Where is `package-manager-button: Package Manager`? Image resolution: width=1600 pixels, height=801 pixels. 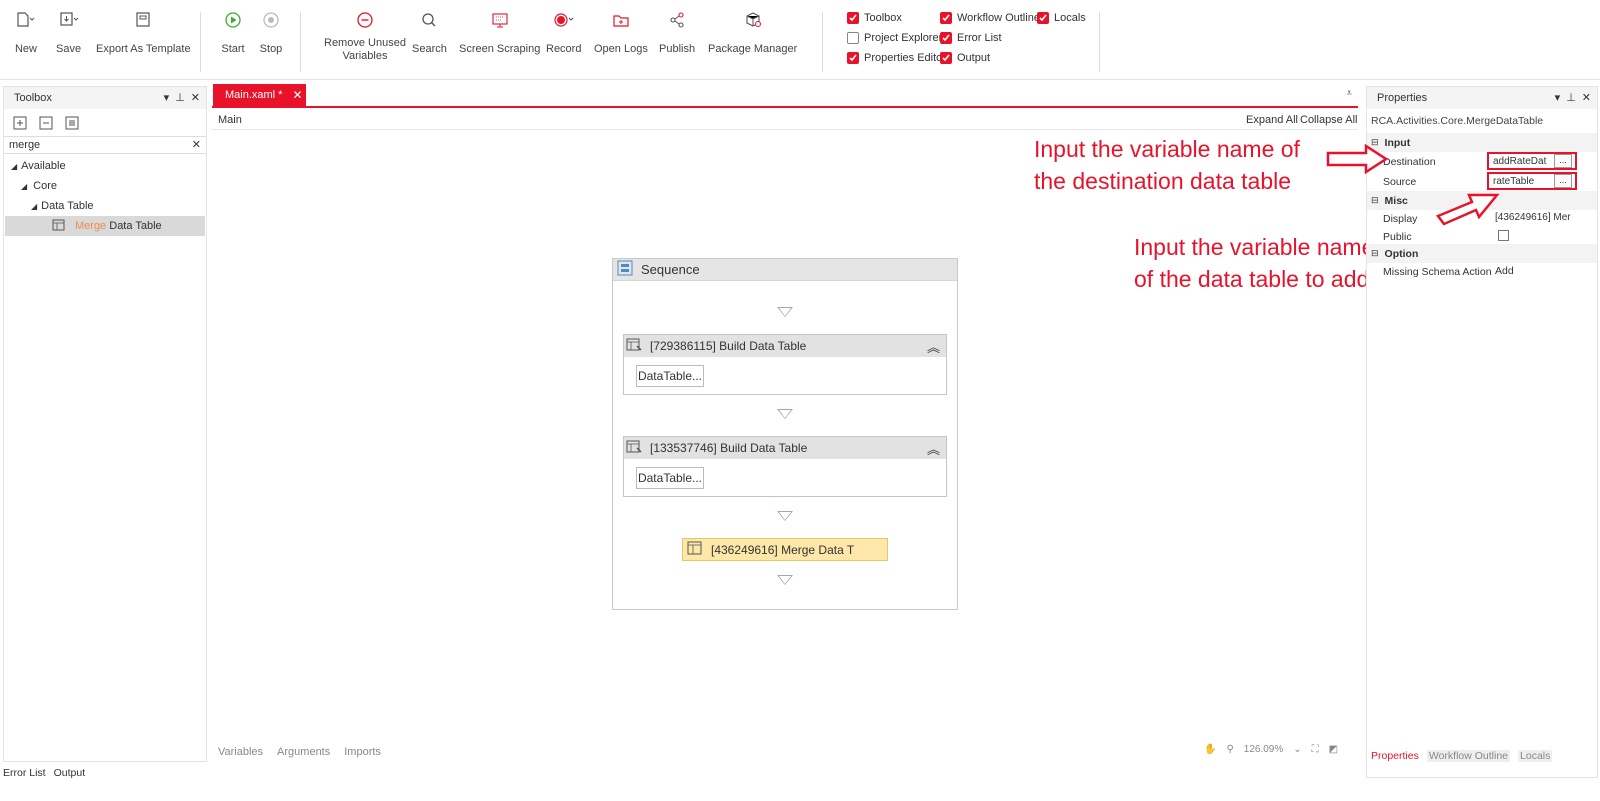
package-manager-button: Package Manager is located at coordinates (752, 32).